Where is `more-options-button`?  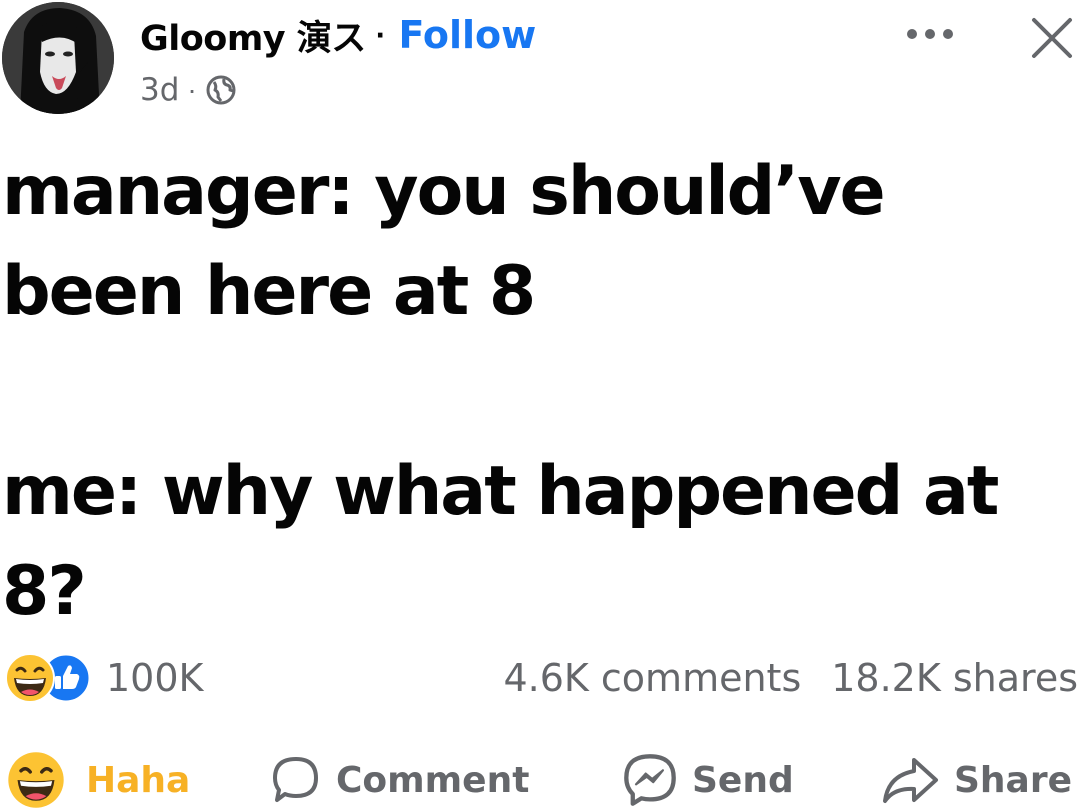
more-options-button is located at coordinates (930, 34).